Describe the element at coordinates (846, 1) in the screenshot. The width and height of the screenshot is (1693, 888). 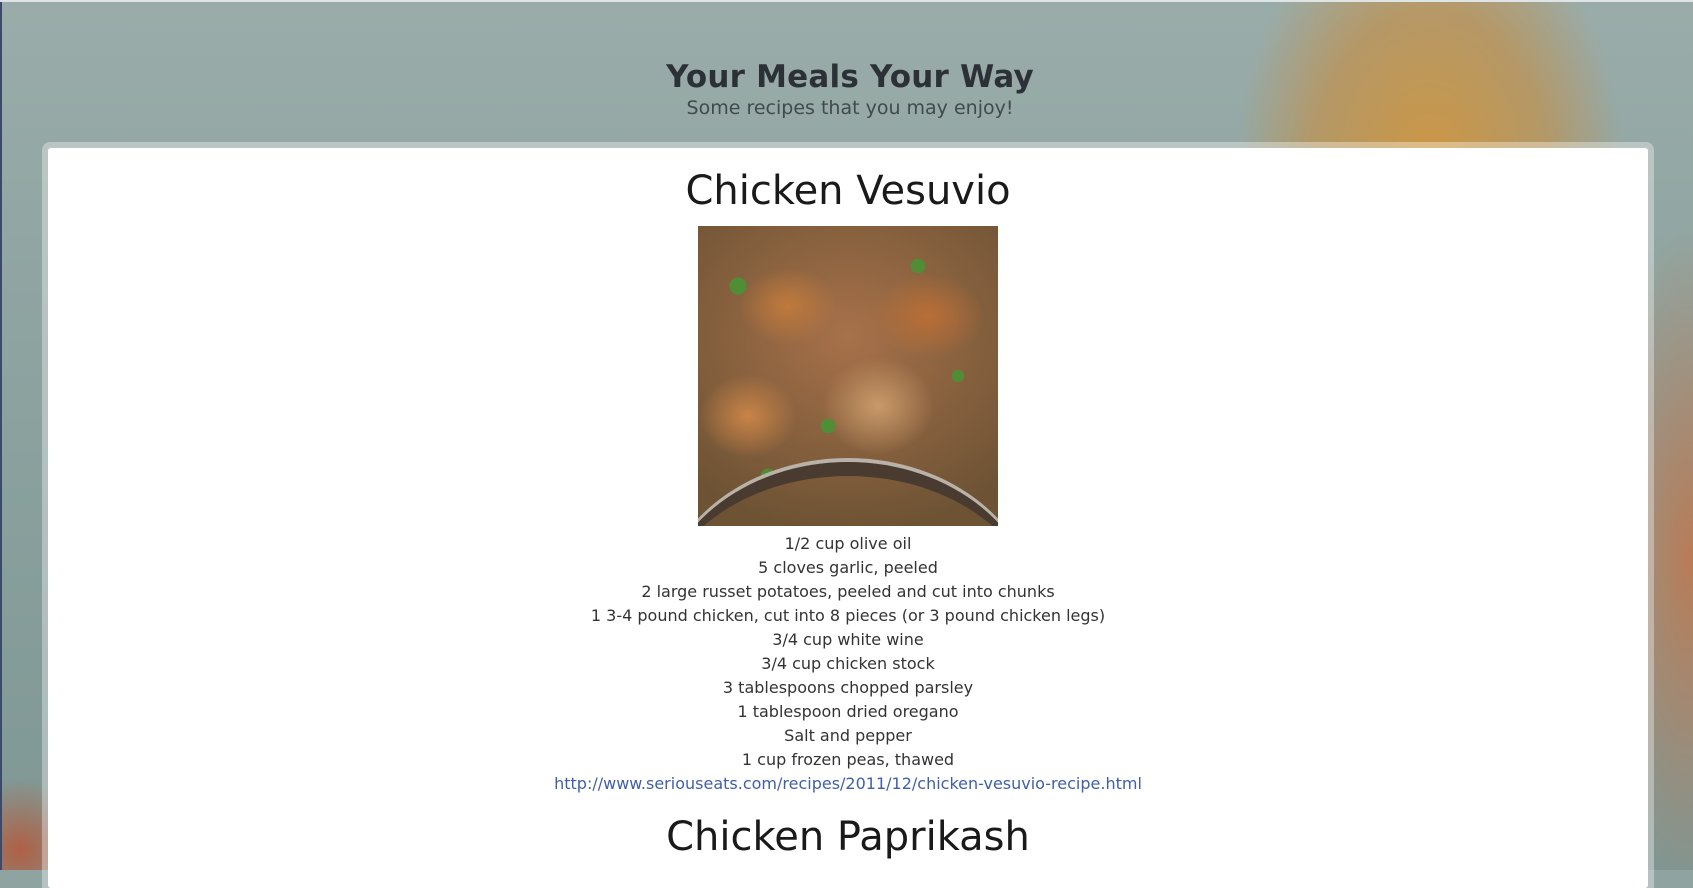
I see `window-top-edge` at that location.